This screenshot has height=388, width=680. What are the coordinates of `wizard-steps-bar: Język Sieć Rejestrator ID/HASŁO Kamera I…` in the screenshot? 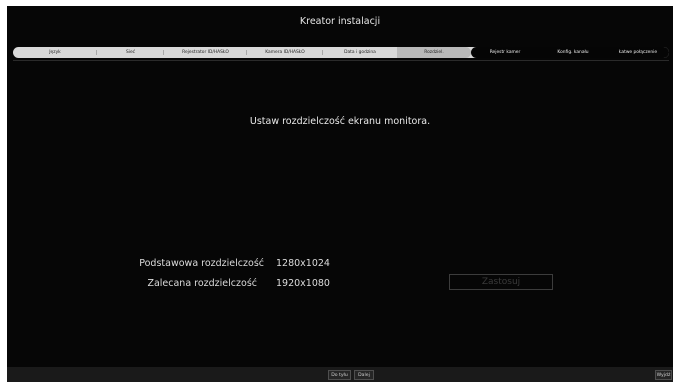 It's located at (341, 52).